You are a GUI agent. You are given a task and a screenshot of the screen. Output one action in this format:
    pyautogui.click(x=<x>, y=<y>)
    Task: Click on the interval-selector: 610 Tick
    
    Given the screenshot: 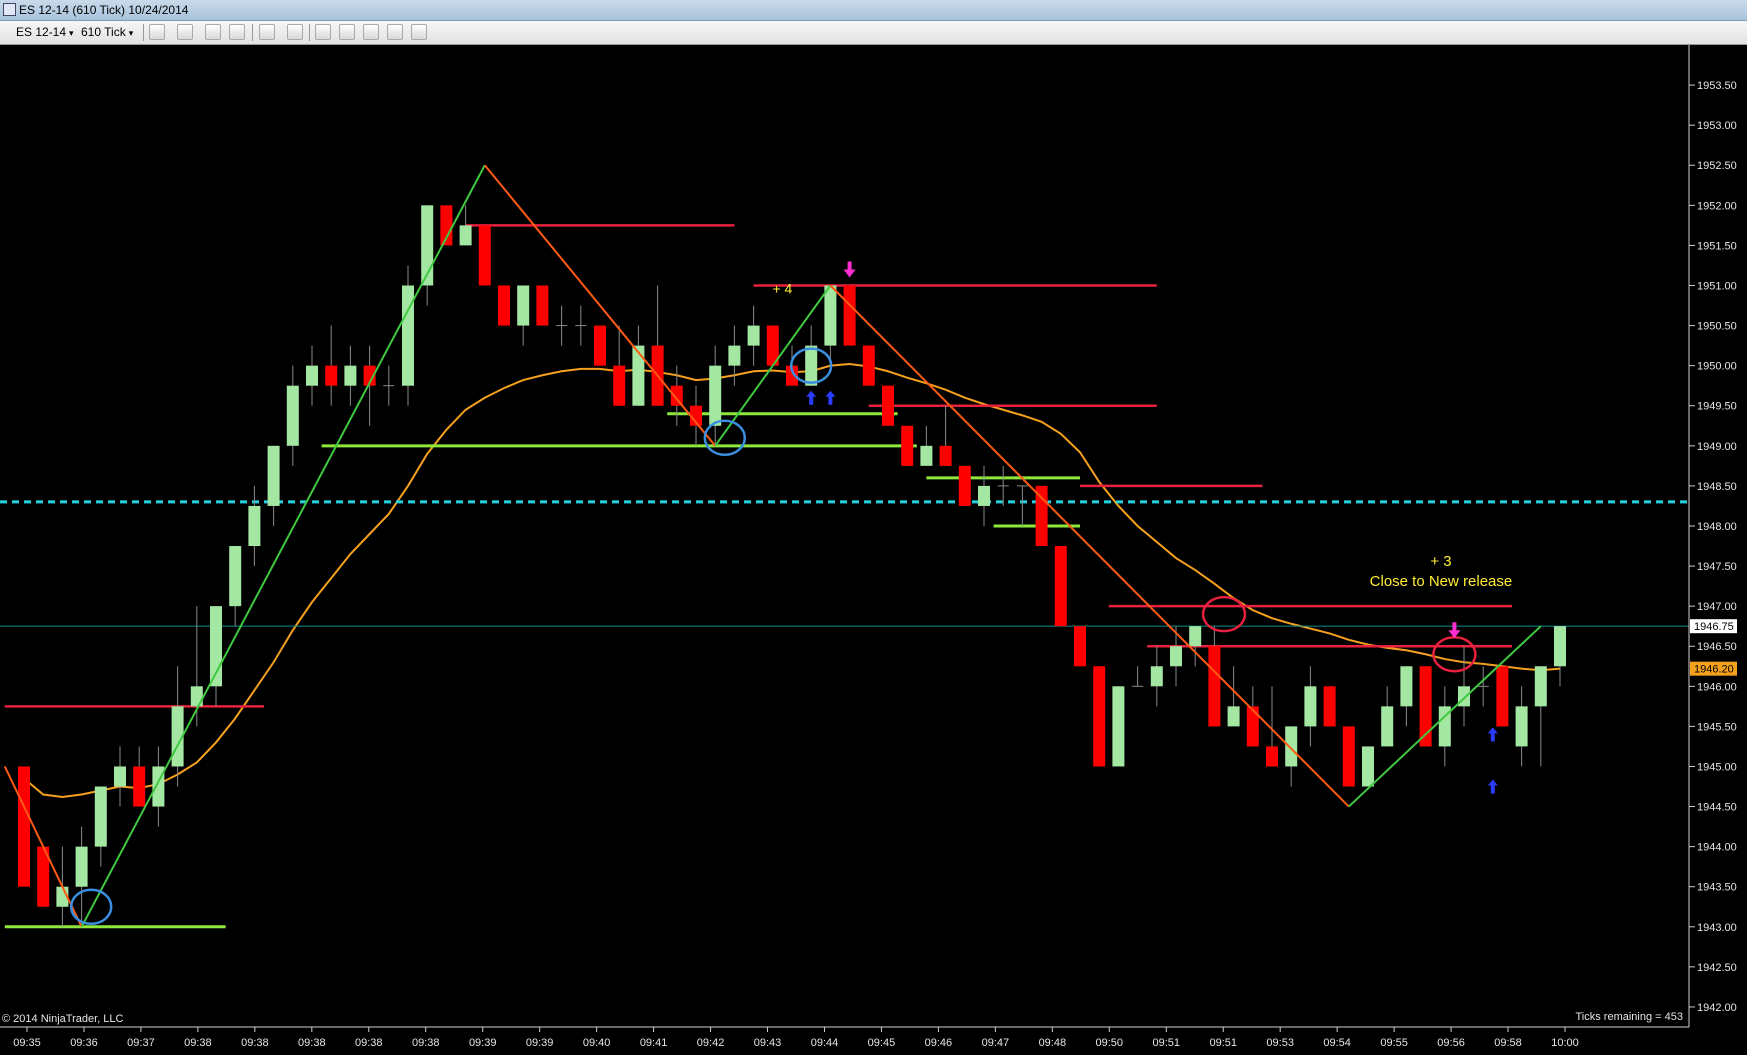 What is the action you would take?
    pyautogui.click(x=107, y=32)
    